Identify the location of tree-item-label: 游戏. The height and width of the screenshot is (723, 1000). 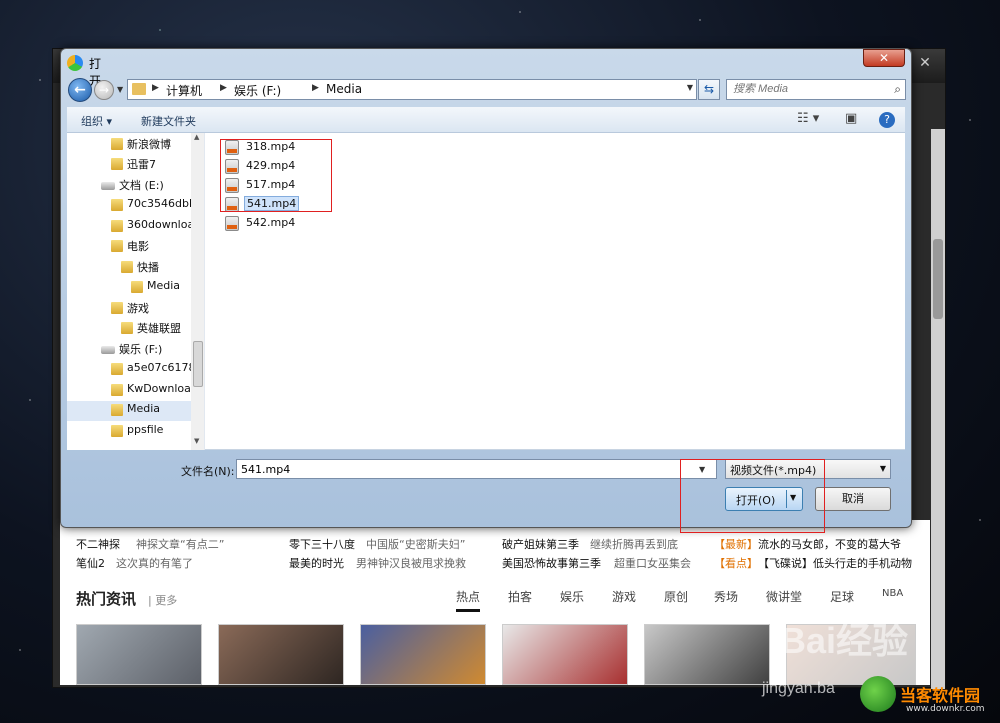
(138, 308).